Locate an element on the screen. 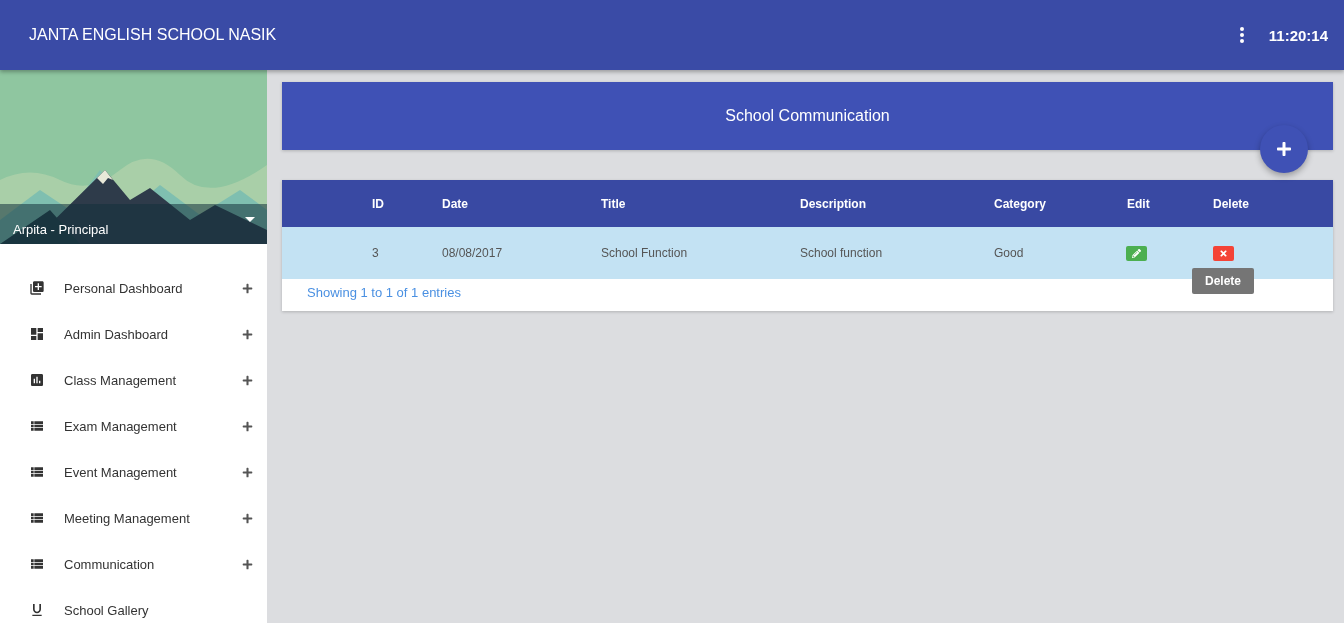  edit-button is located at coordinates (1136, 253).